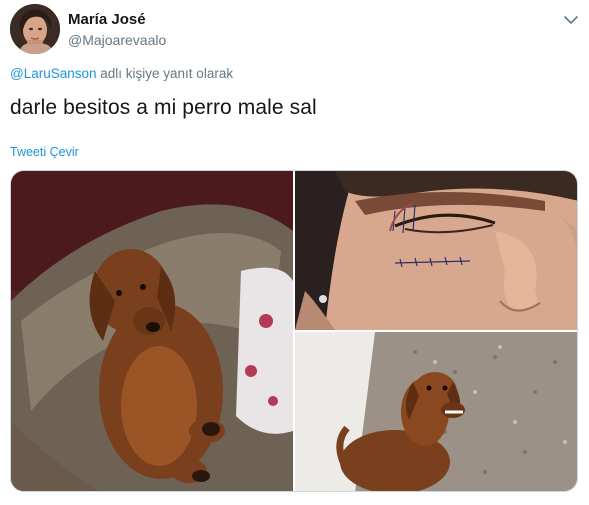  Describe the element at coordinates (53, 73) in the screenshot. I see `reply-mention-link: @LaruSanson` at that location.